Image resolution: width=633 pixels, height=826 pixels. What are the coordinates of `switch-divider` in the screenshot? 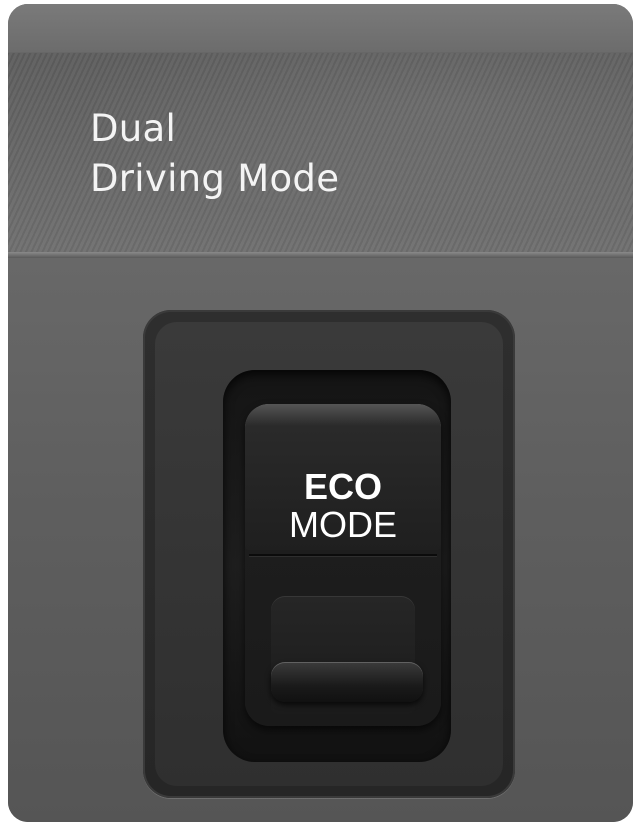 It's located at (343, 555).